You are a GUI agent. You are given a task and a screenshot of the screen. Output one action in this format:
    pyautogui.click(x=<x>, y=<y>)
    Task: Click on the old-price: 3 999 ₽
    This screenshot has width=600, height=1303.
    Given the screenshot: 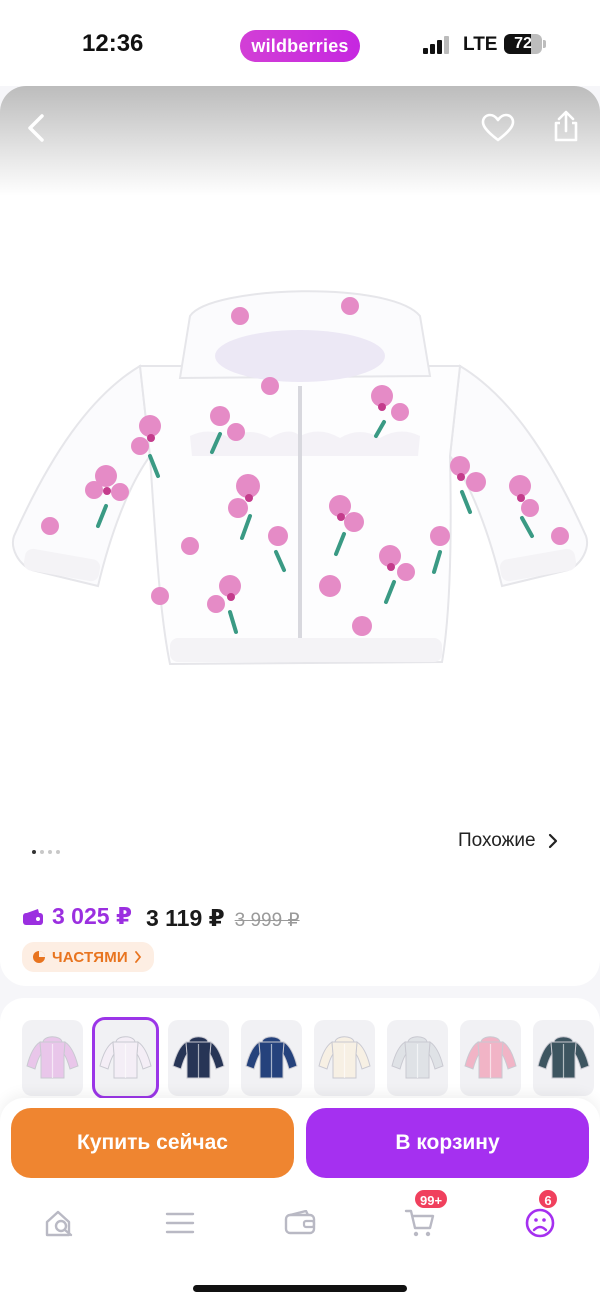 What is the action you would take?
    pyautogui.click(x=267, y=920)
    